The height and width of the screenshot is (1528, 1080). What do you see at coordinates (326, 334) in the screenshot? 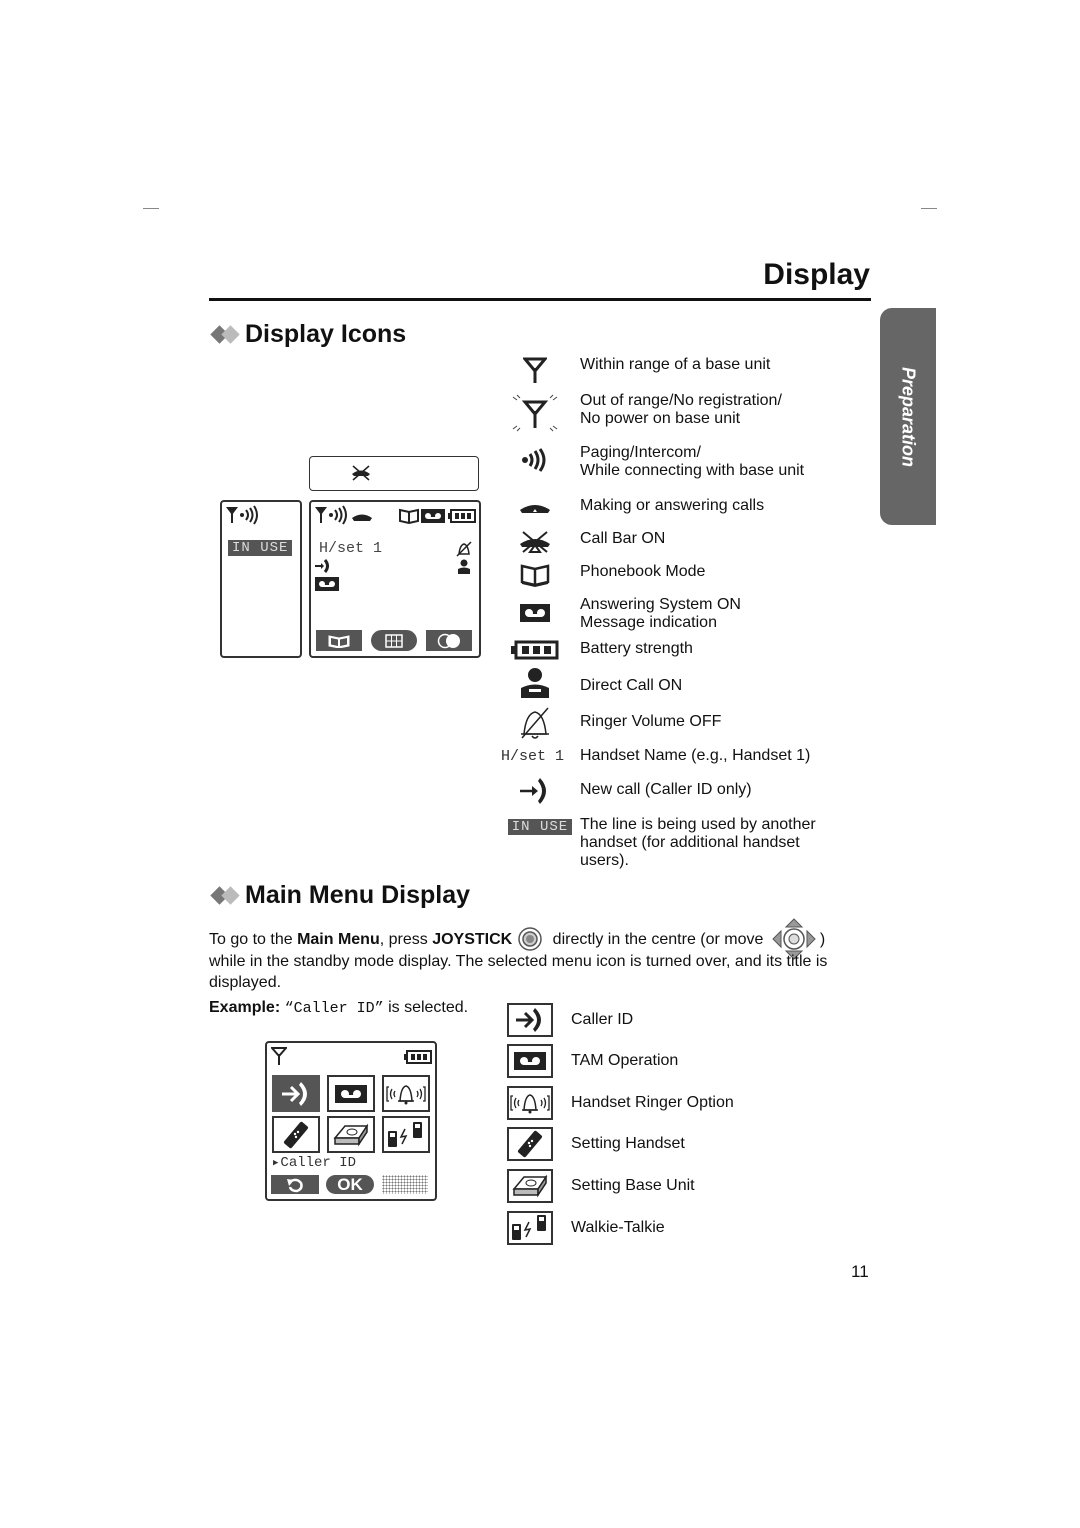
I see `heading-text: Display Icons` at bounding box center [326, 334].